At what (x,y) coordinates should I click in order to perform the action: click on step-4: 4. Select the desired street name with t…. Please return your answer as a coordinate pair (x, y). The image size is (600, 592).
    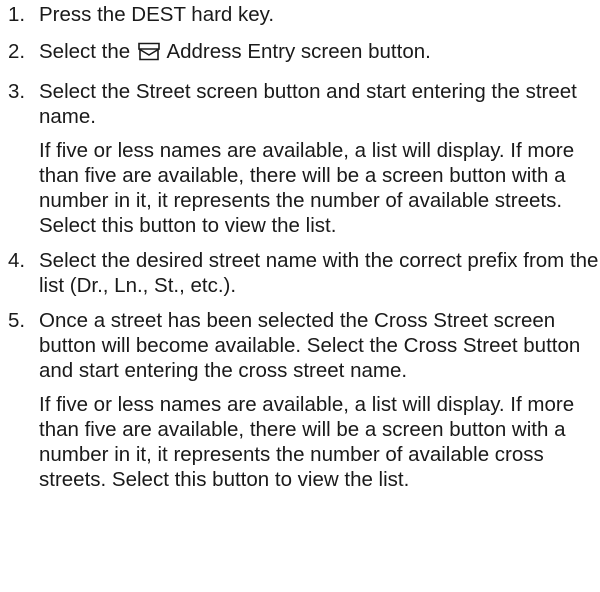
    Looking at the image, I should click on (304, 273).